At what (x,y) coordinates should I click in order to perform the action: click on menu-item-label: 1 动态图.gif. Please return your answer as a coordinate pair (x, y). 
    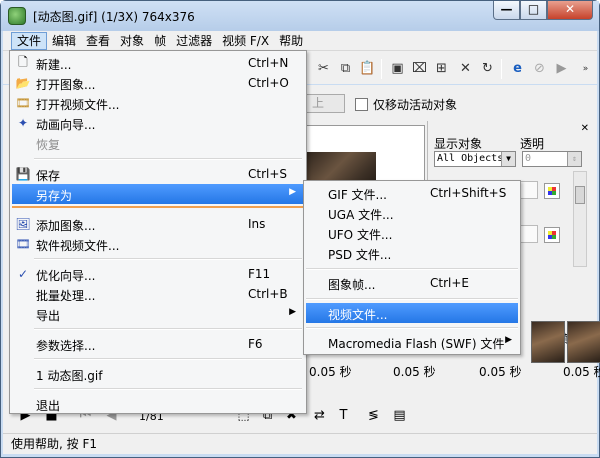
    Looking at the image, I should click on (69, 376).